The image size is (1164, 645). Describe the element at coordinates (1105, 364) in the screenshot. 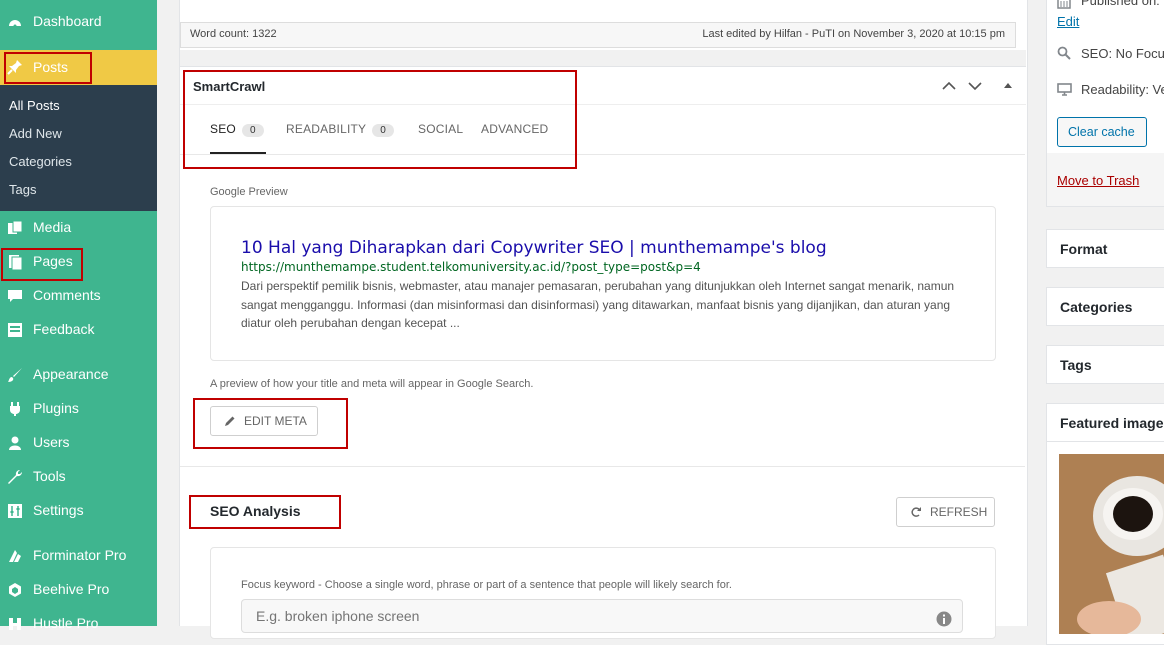

I see `tags-panel: Tags` at that location.